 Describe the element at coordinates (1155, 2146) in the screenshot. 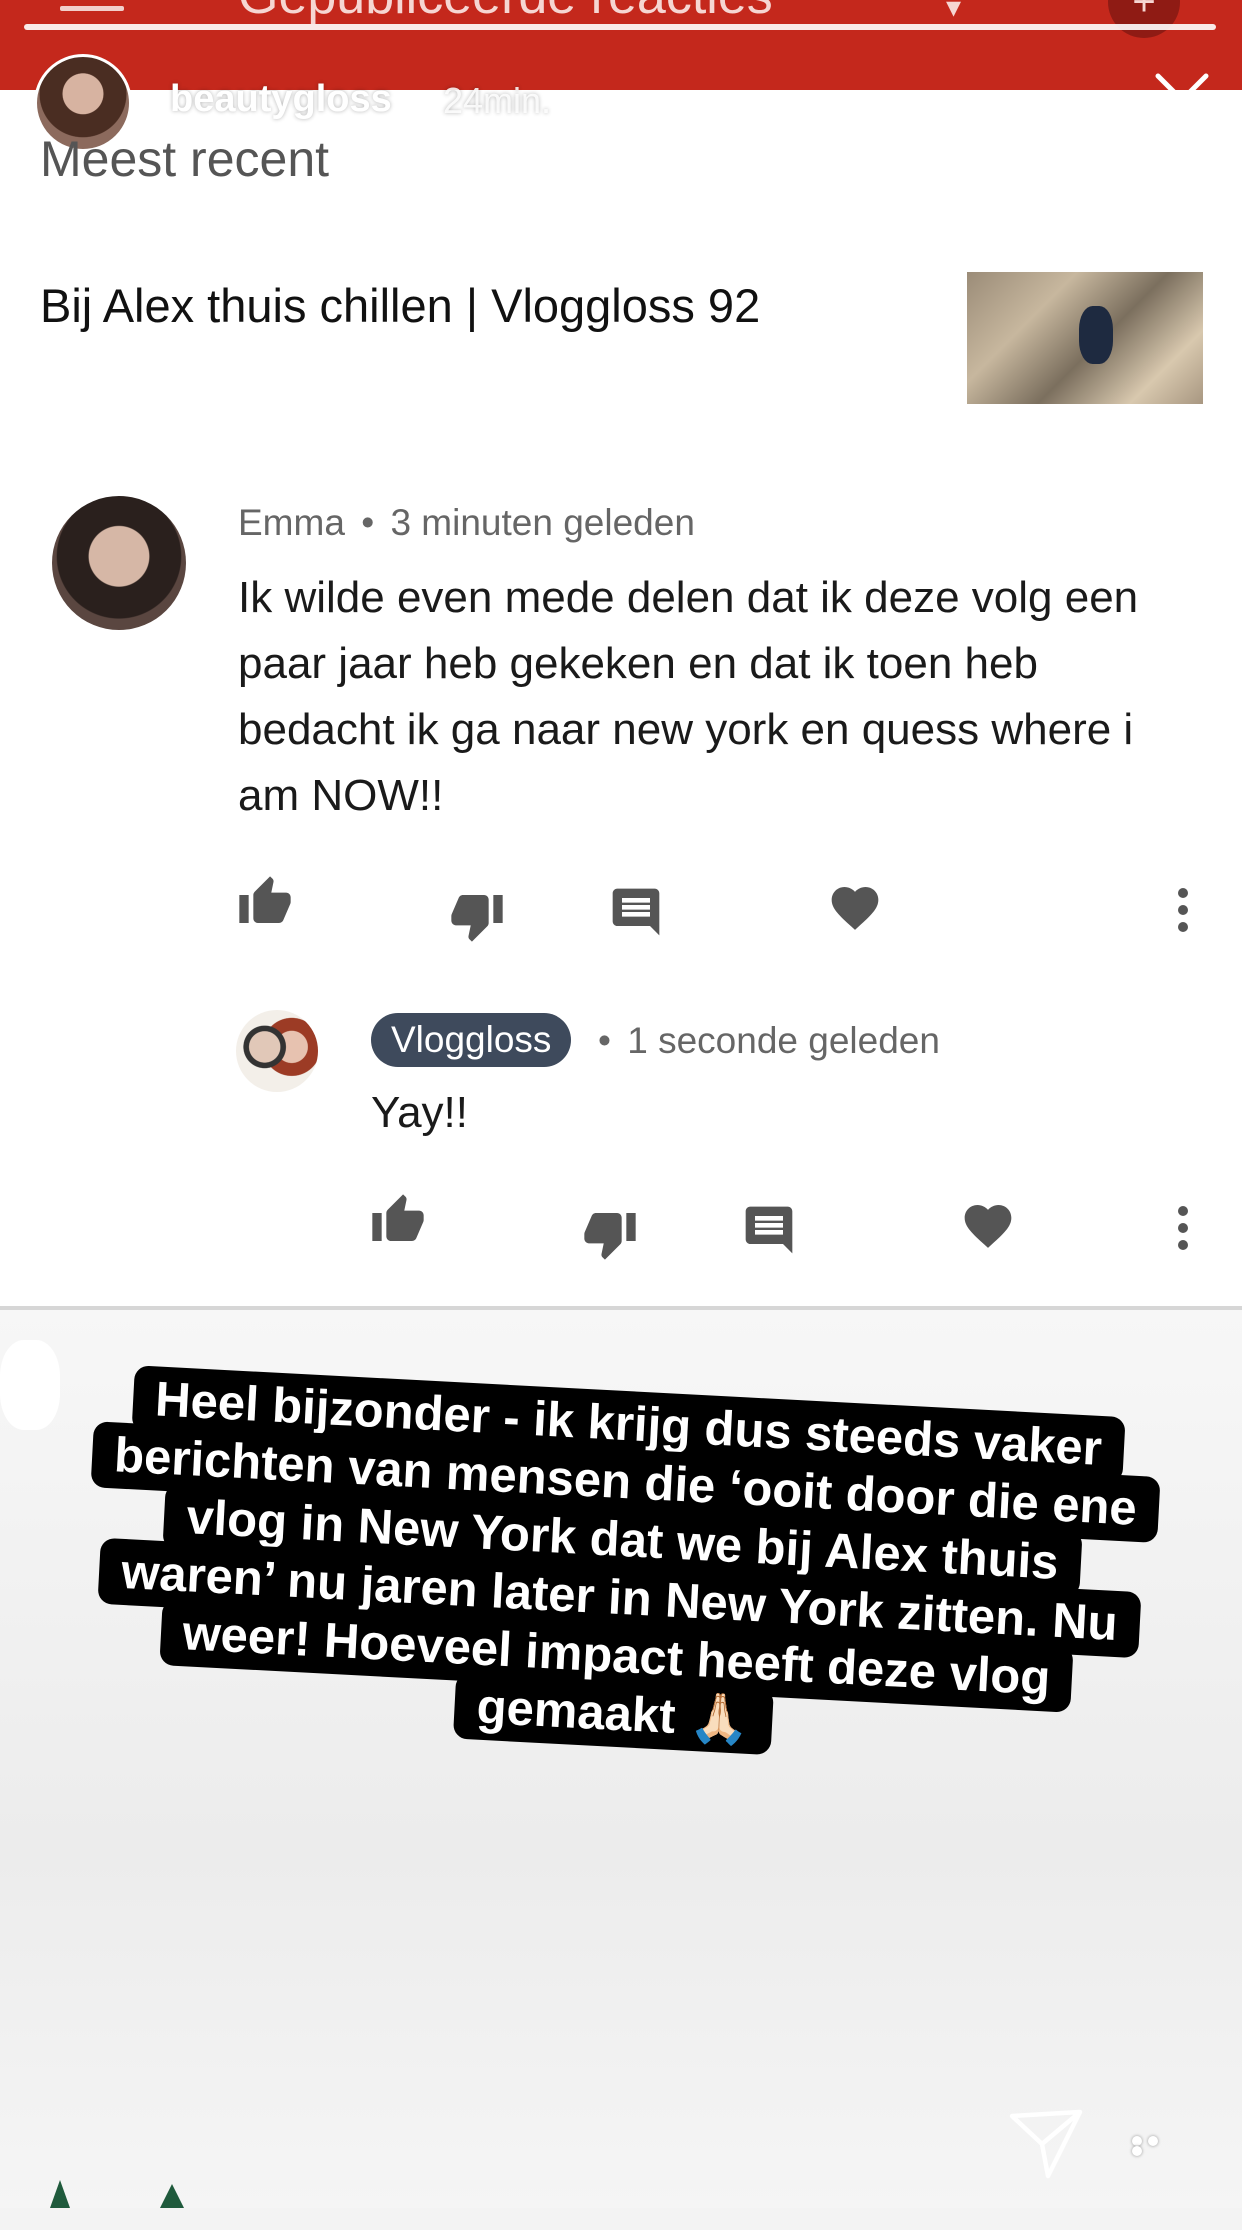

I see `more-horiz-icon` at that location.